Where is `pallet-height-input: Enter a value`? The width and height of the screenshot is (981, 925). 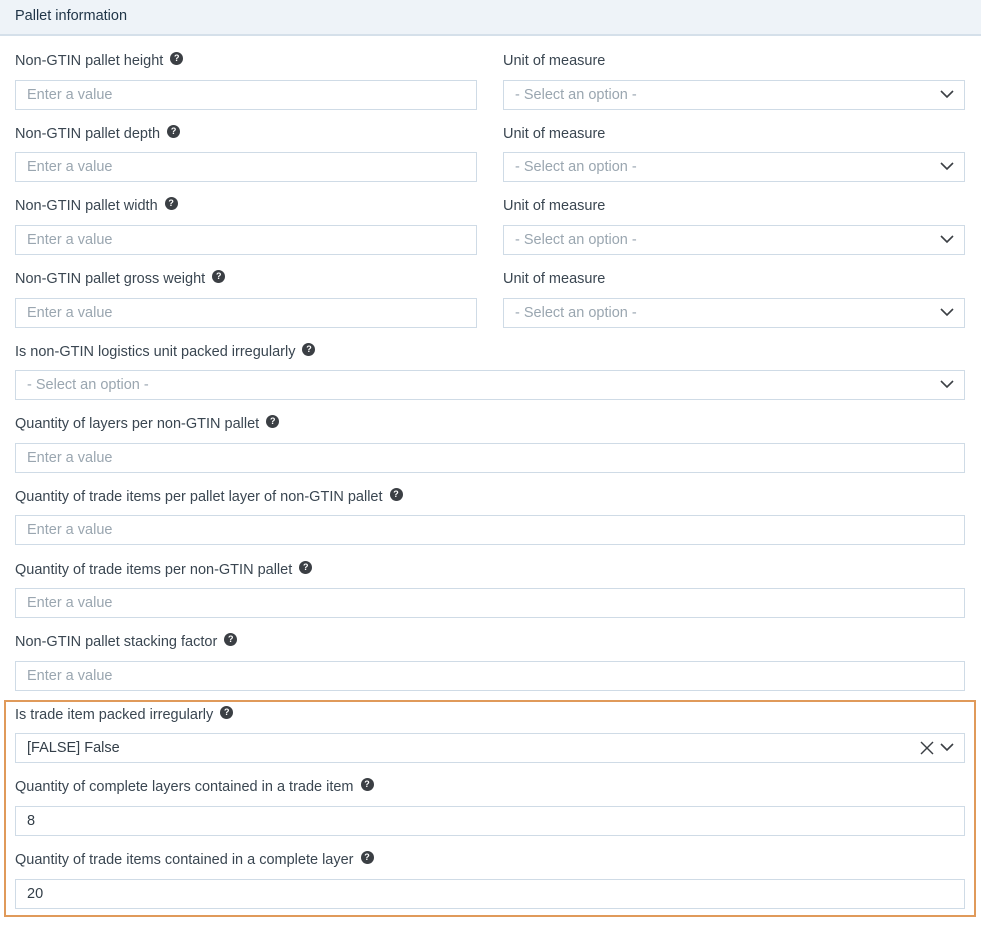 pallet-height-input: Enter a value is located at coordinates (246, 95).